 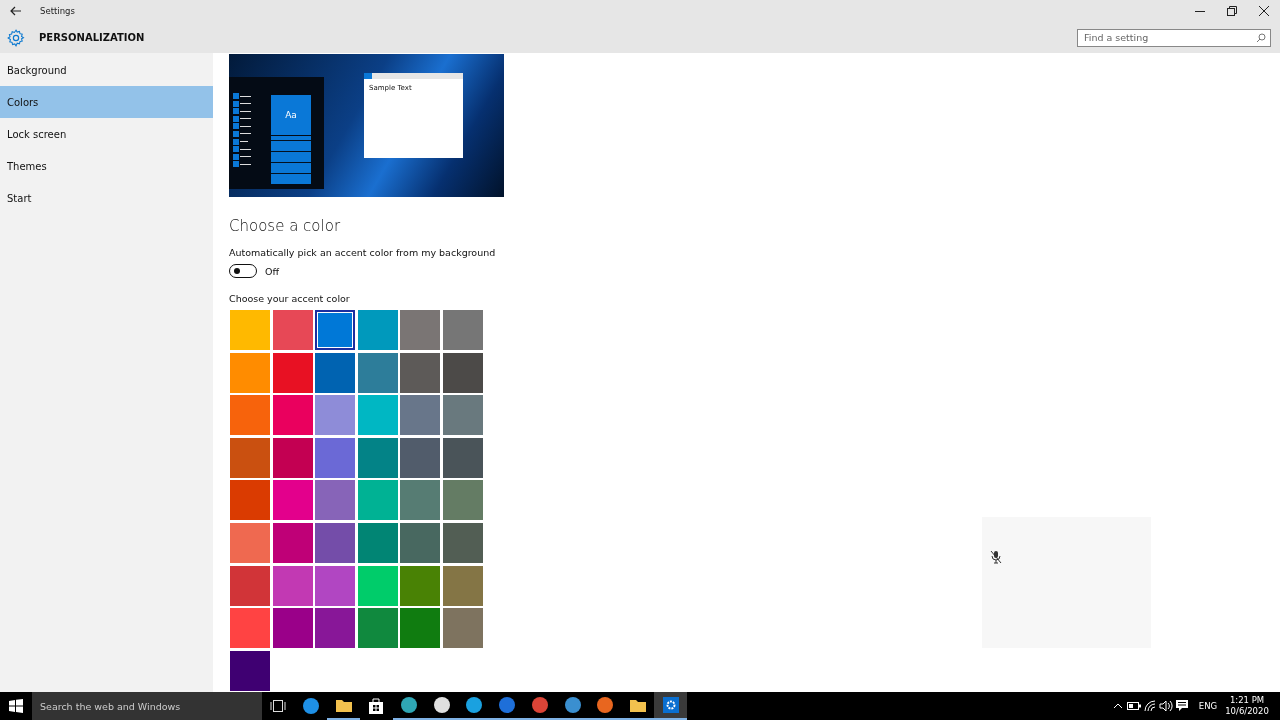 What do you see at coordinates (290, 298) in the screenshot?
I see `accent-label: Choose your accent color` at bounding box center [290, 298].